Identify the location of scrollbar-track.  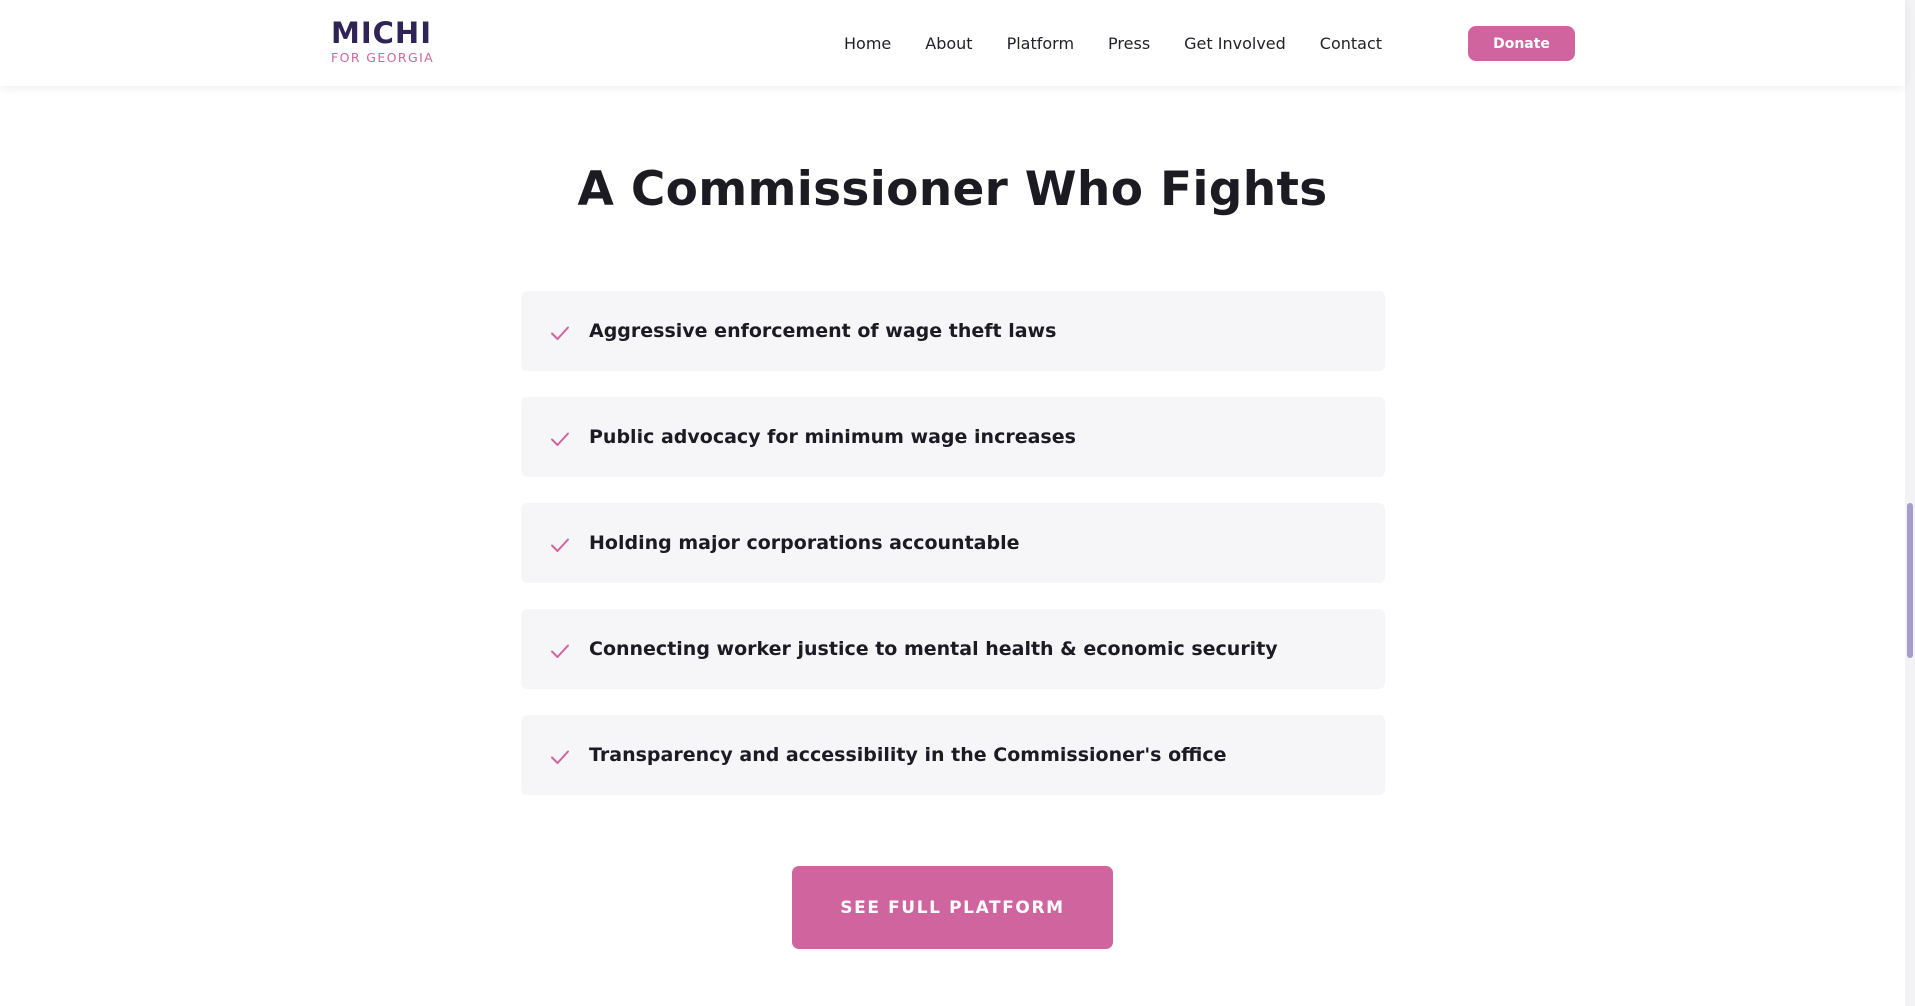
(1910, 503).